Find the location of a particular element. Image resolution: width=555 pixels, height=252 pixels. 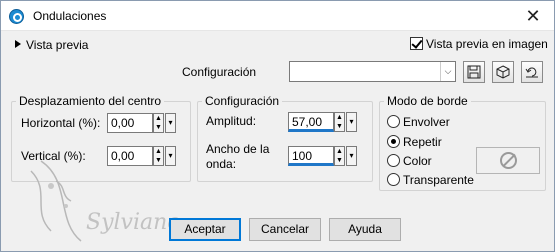

preview-image-checkbox: Vista previa en imagen is located at coordinates (479, 44).